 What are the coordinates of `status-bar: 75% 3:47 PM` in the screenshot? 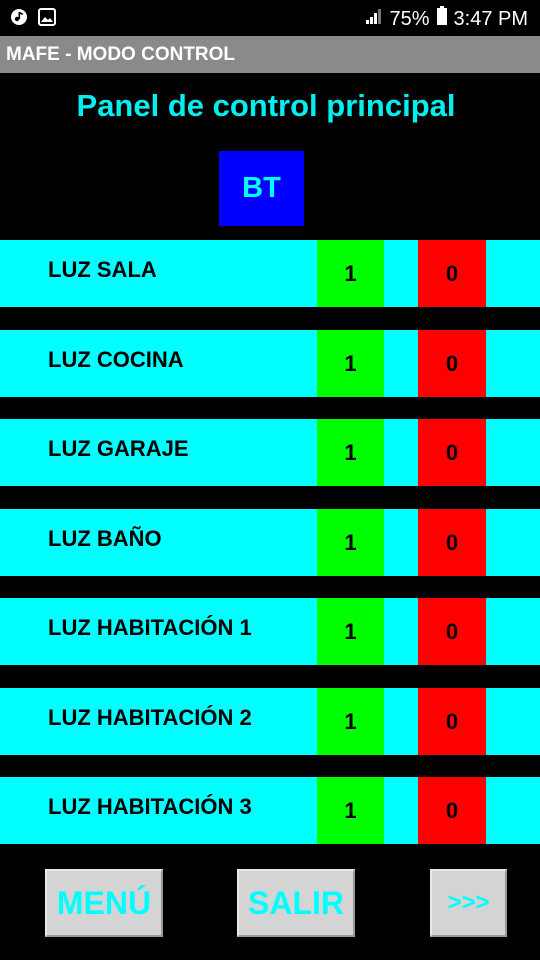 It's located at (270, 18).